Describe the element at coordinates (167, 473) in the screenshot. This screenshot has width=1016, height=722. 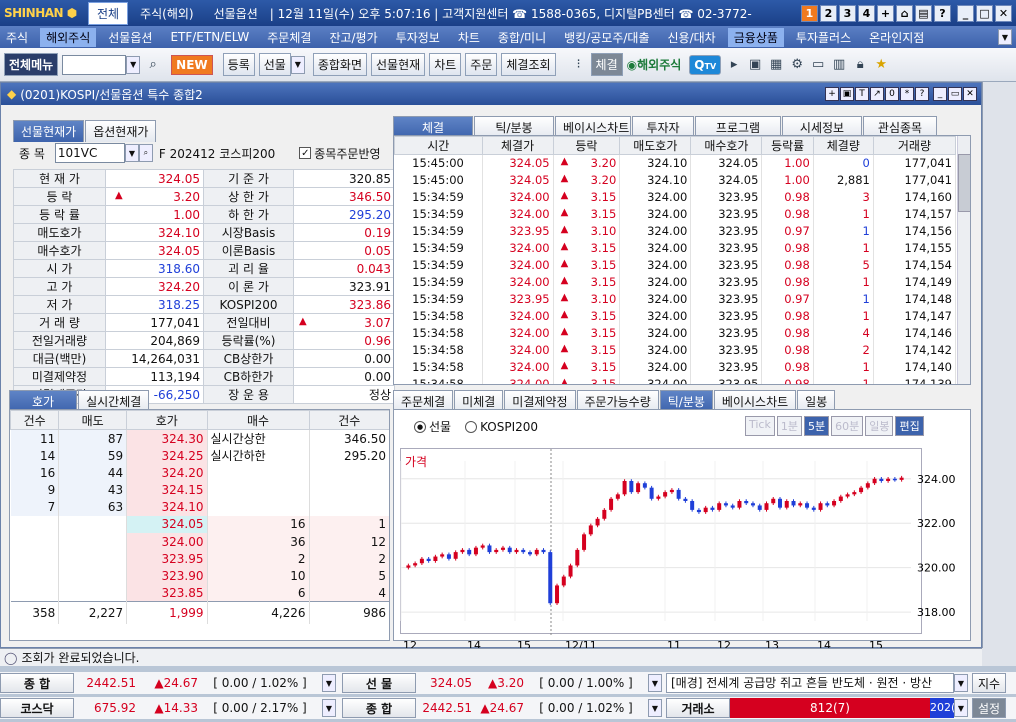
I see `ask-price: 324.20` at that location.